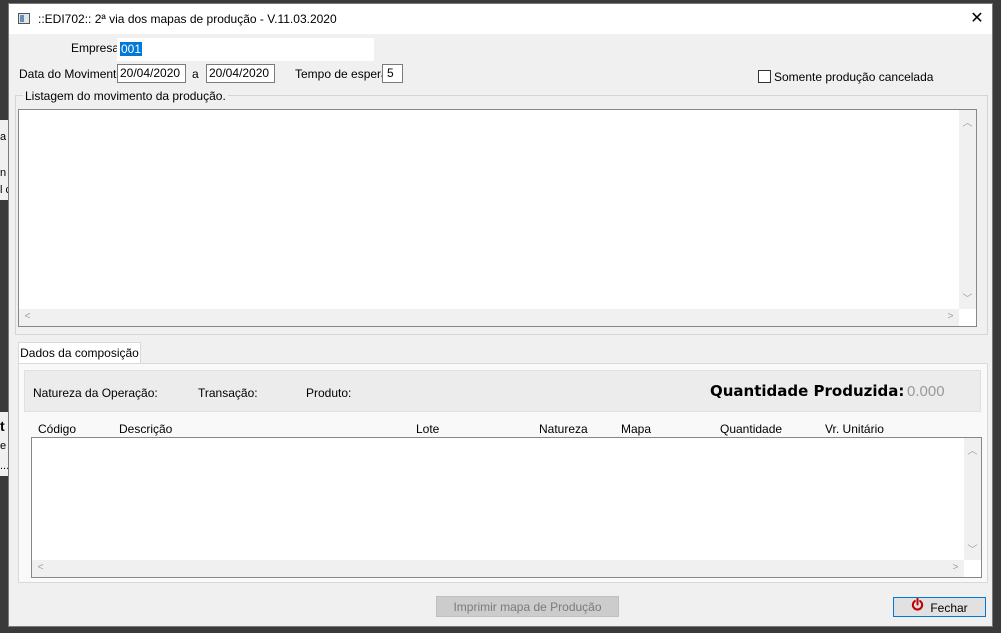  I want to click on composicao-horizontal-scrollbar: < >, so click(498, 568).